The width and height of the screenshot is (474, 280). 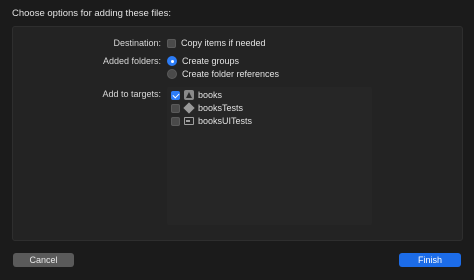 What do you see at coordinates (210, 95) in the screenshot?
I see `target-books-label: books` at bounding box center [210, 95].